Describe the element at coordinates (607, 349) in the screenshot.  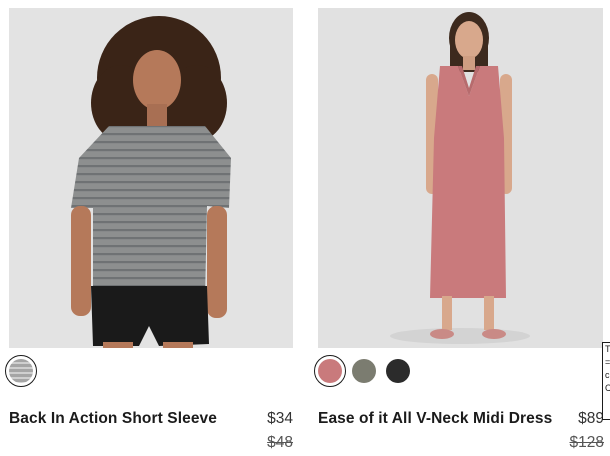
I see `edge-char: T` at that location.